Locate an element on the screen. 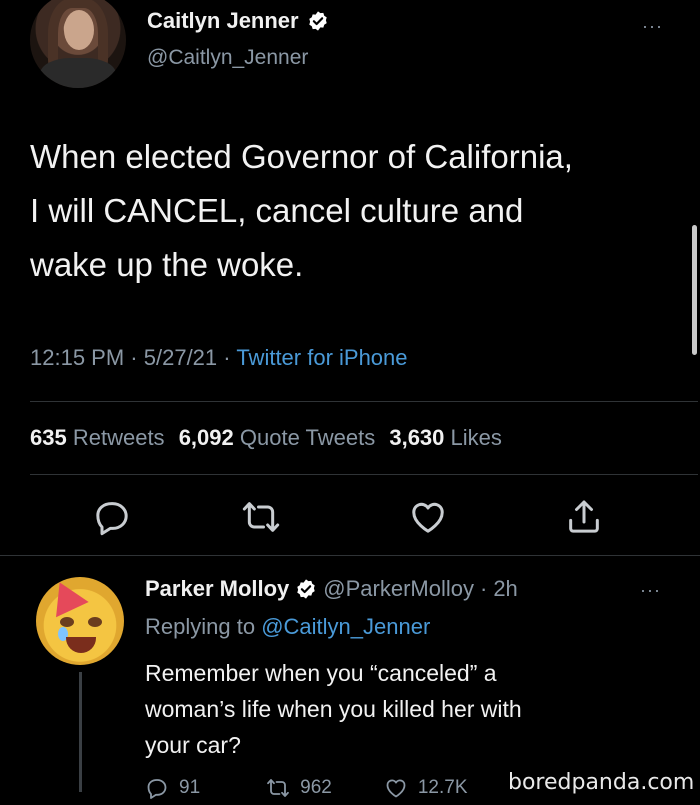 This screenshot has width=700, height=805. replying-handle-link: @Caitlyn_Jenner is located at coordinates (345, 626).